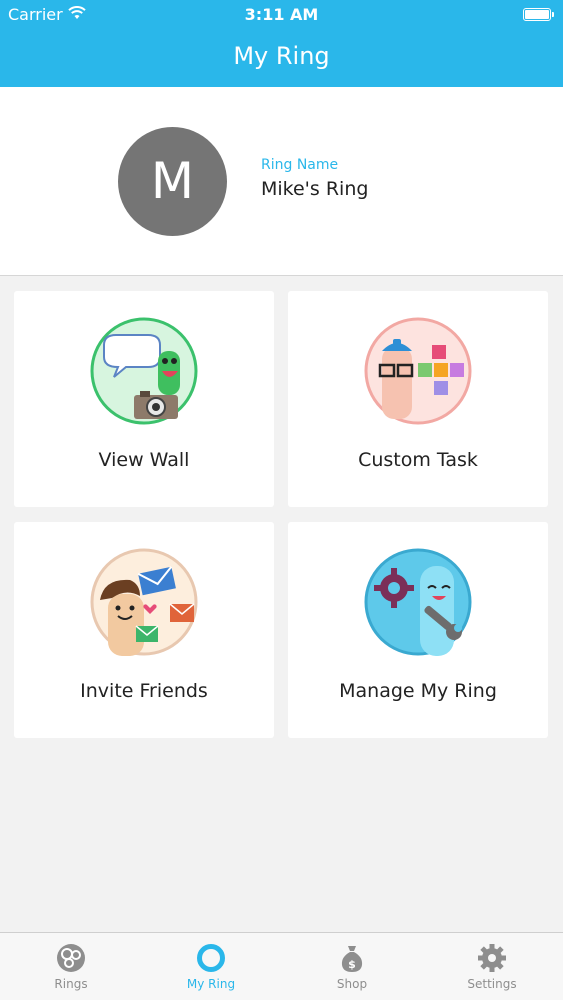  Describe the element at coordinates (71, 958) in the screenshot. I see `rings-icon` at that location.